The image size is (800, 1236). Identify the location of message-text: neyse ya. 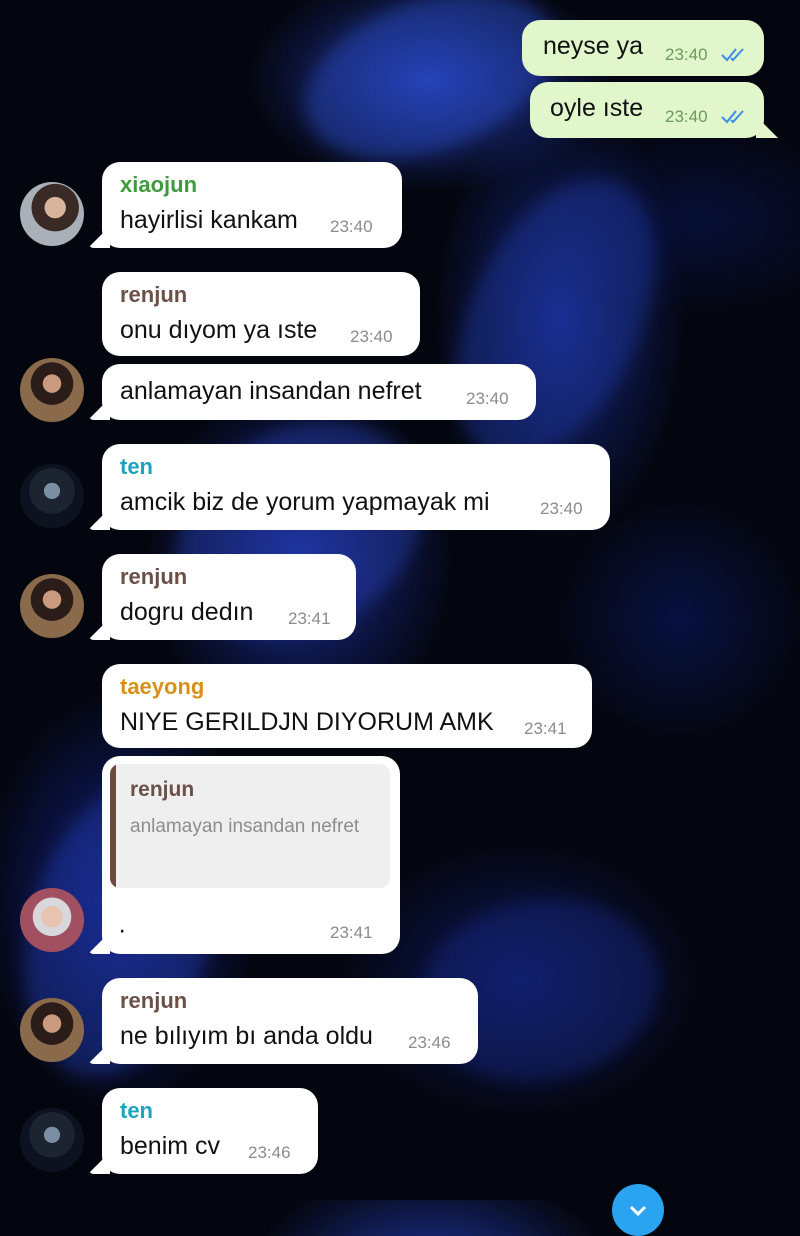
(593, 46).